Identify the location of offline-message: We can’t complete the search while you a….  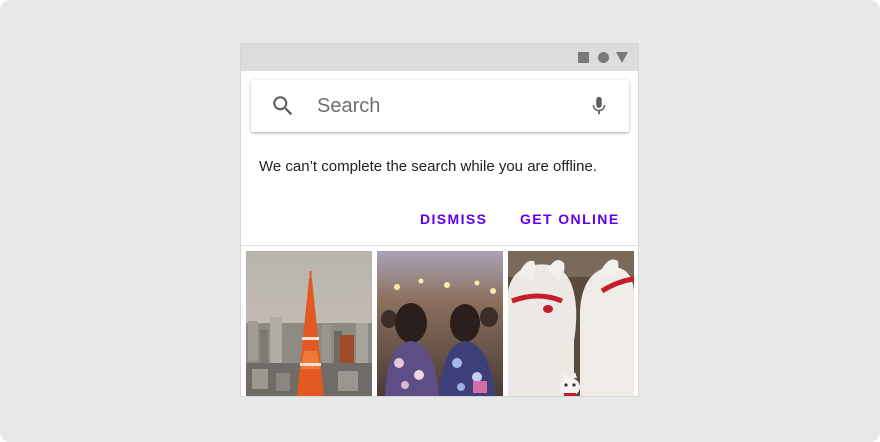
(428, 166).